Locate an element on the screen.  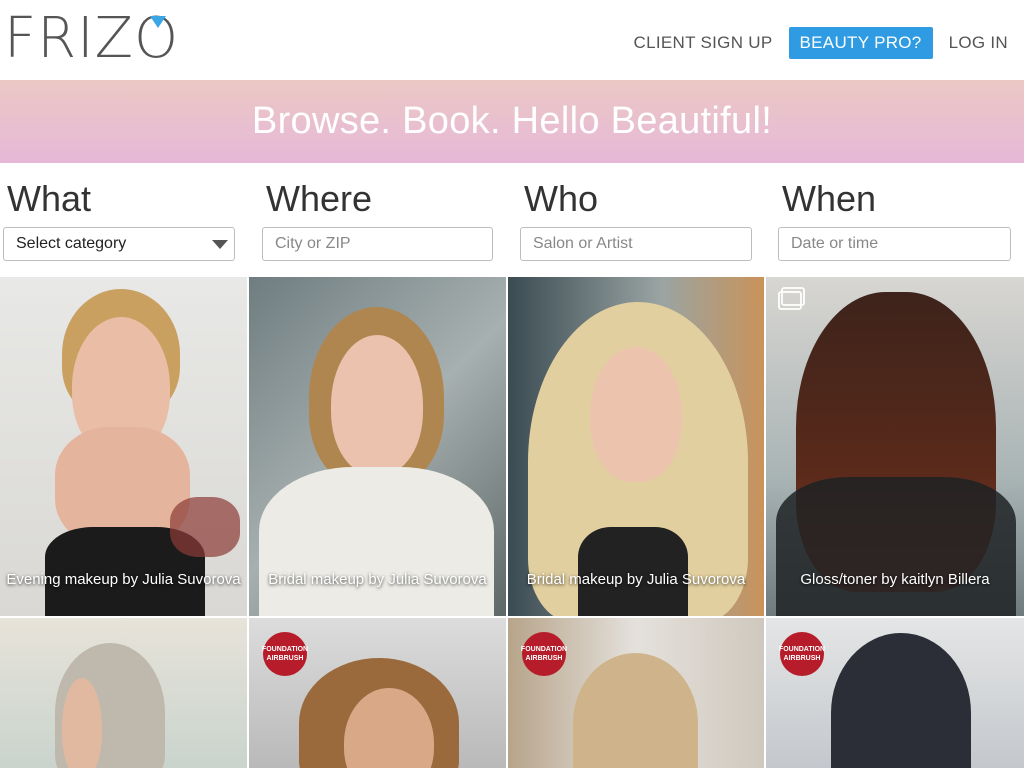
location-placeholder: City or ZIP is located at coordinates (313, 243).